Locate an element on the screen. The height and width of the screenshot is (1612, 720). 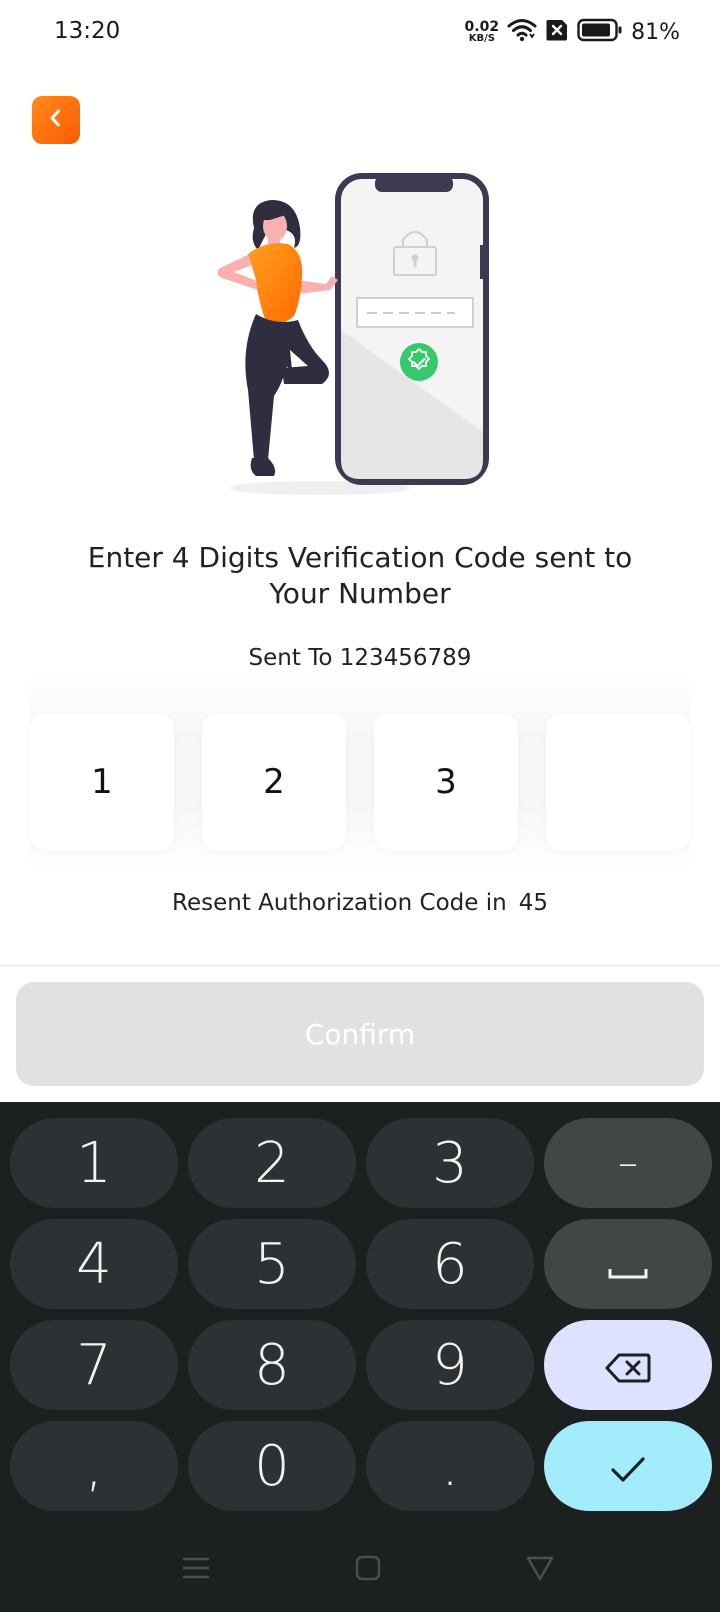
network-speed: 0.02 KB/S is located at coordinates (482, 32).